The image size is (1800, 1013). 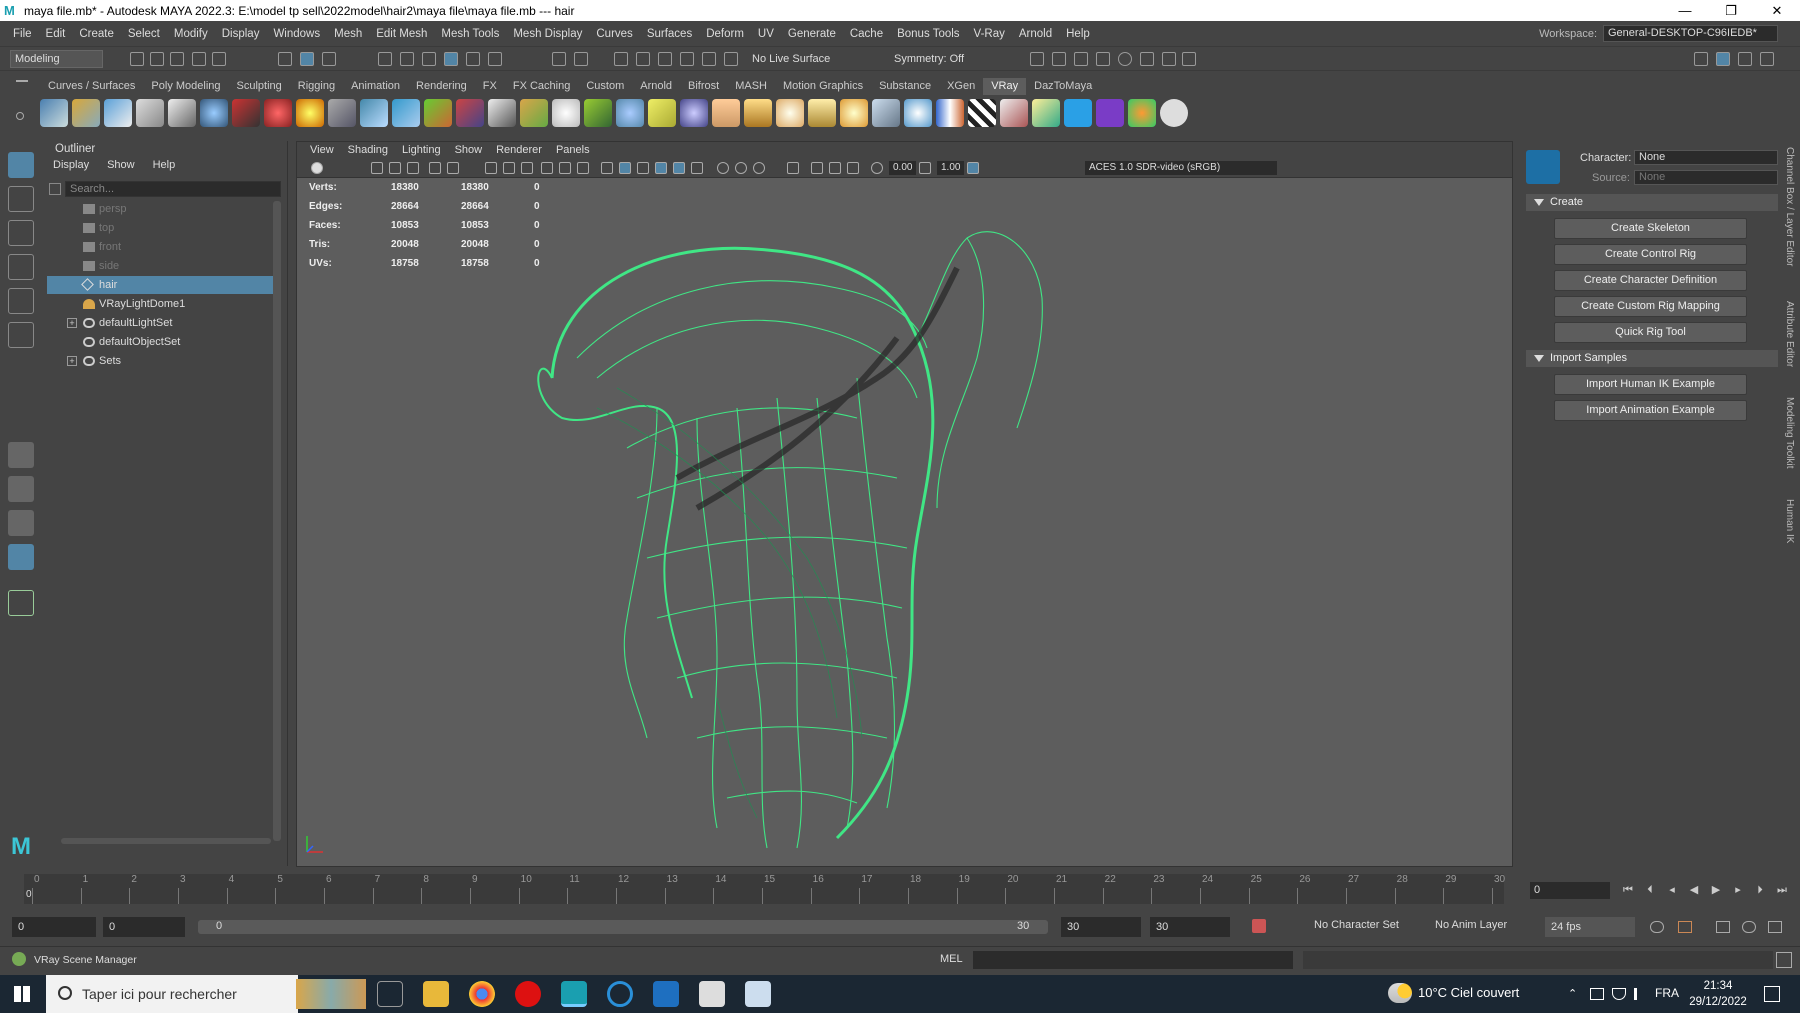 I want to click on viewport-menu-view: View, so click(x=322, y=150).